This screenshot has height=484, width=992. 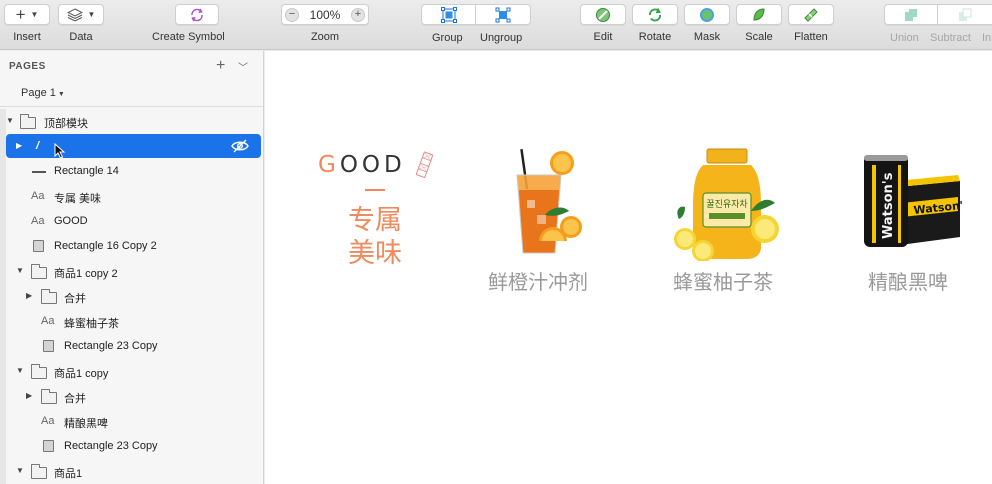 What do you see at coordinates (60, 151) in the screenshot?
I see `mouse-cursor-icon` at bounding box center [60, 151].